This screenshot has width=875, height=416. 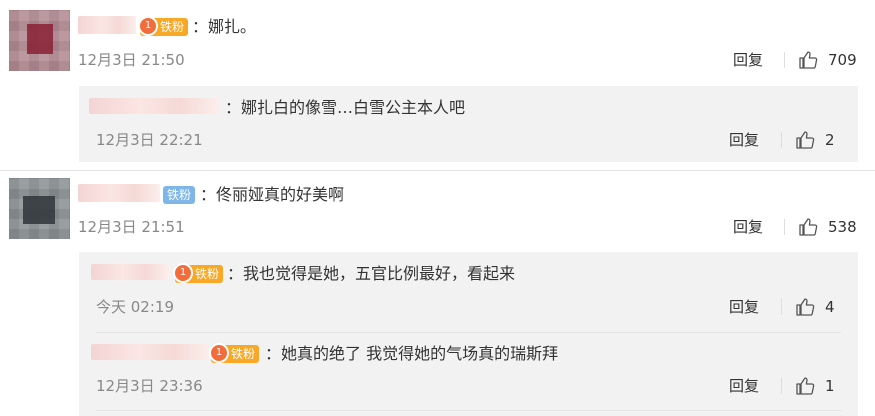 I want to click on reply-time: 今天 02:19, so click(x=135, y=307).